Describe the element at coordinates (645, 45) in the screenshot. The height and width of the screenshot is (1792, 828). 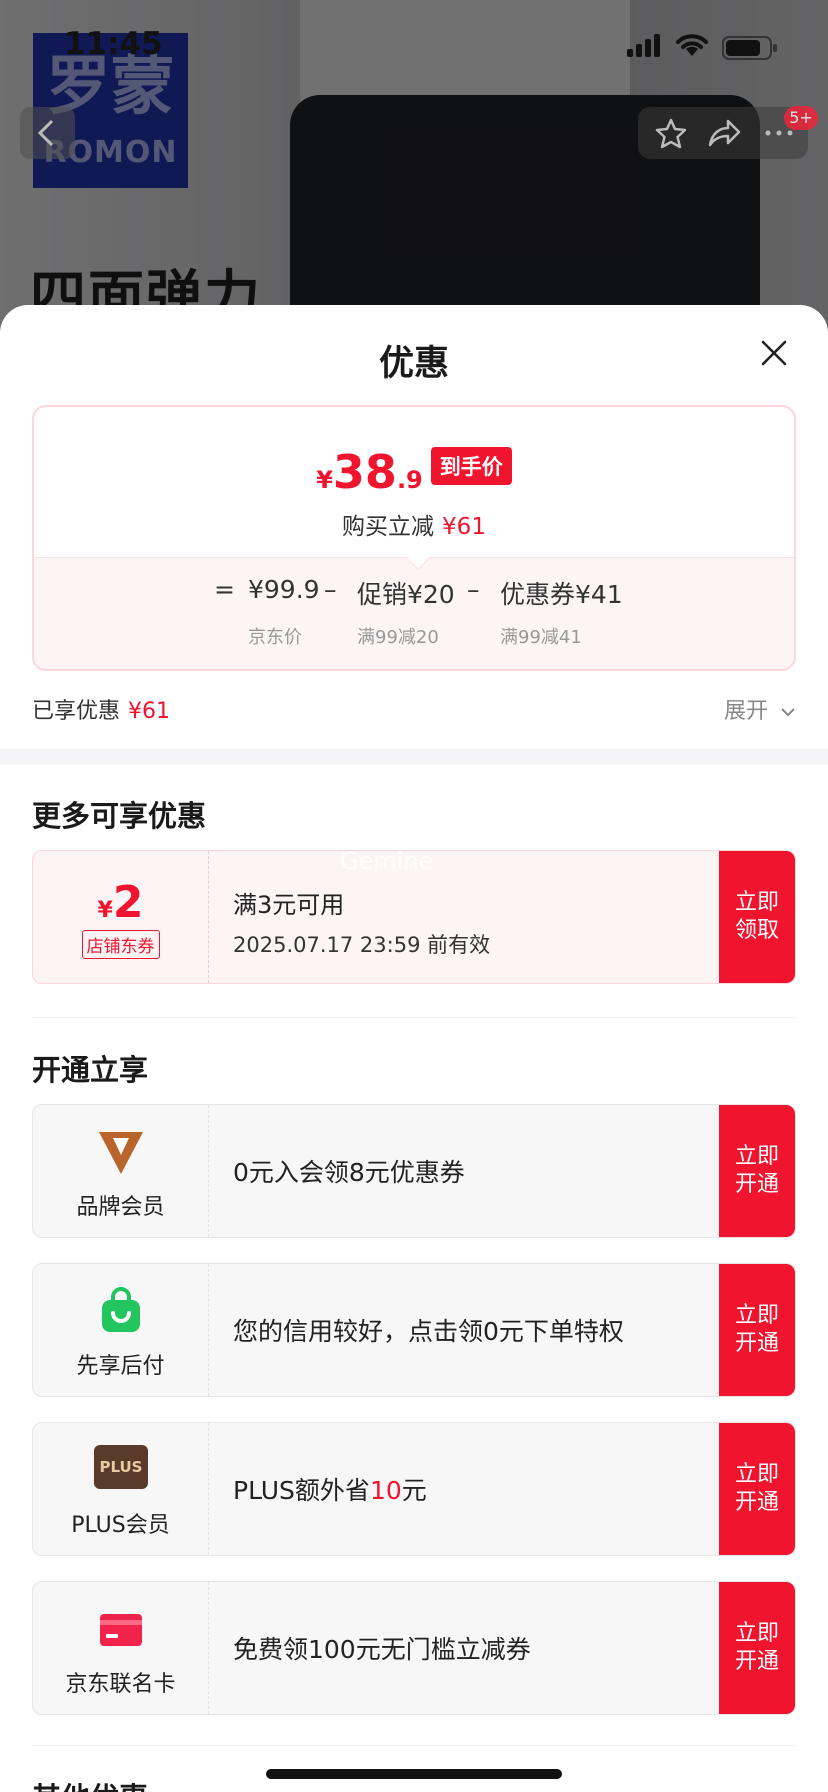
I see `signal-icon` at that location.